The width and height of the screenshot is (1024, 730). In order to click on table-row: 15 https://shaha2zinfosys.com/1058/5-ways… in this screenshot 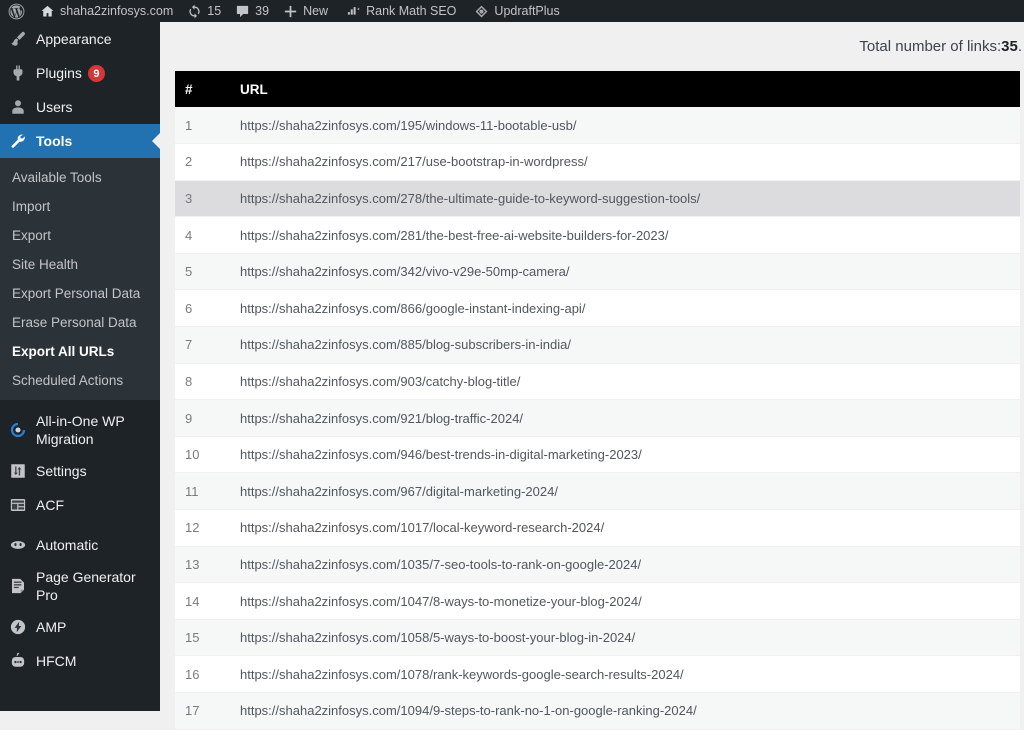, I will do `click(597, 638)`.